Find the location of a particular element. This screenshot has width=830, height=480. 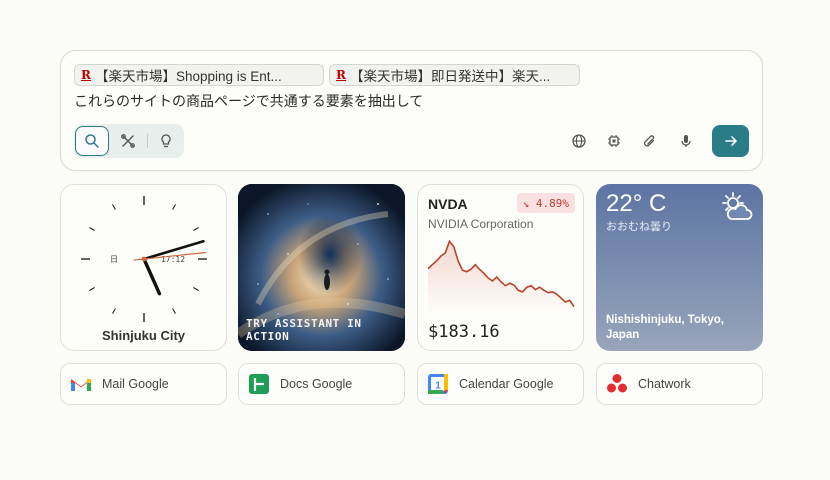

voice-button is located at coordinates (686, 141).